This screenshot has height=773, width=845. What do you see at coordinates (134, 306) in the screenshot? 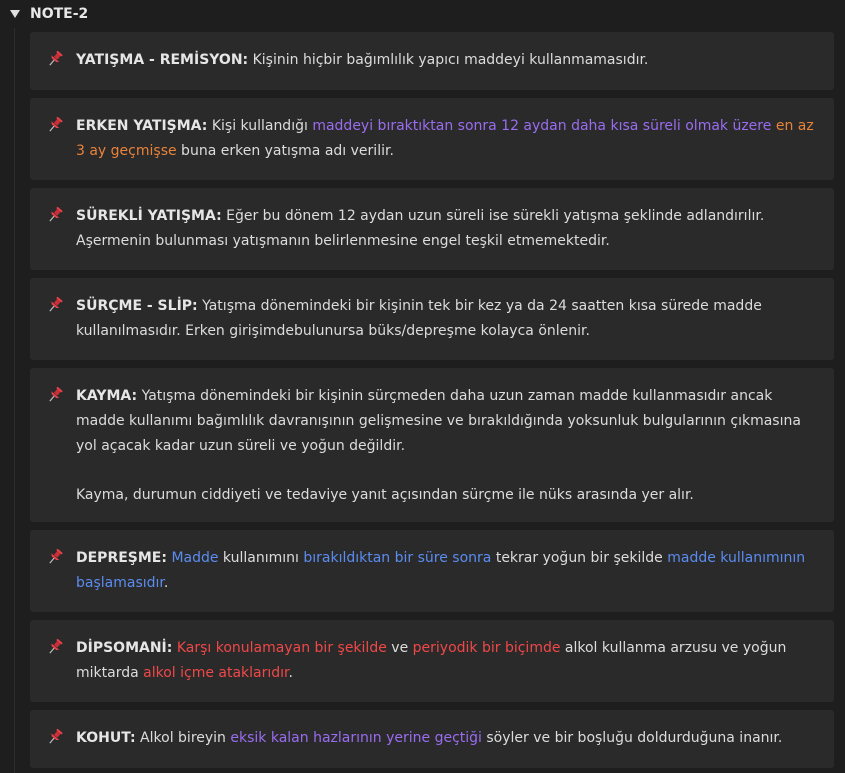
I see `callout-term: SÜRÇME - SLİP` at bounding box center [134, 306].